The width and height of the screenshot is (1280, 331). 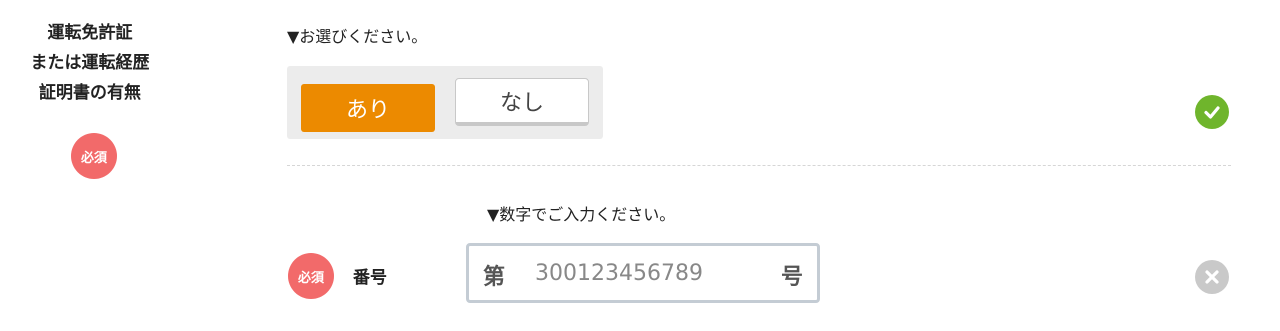 I want to click on license-label-line-2: または運転経歴, so click(x=90, y=63).